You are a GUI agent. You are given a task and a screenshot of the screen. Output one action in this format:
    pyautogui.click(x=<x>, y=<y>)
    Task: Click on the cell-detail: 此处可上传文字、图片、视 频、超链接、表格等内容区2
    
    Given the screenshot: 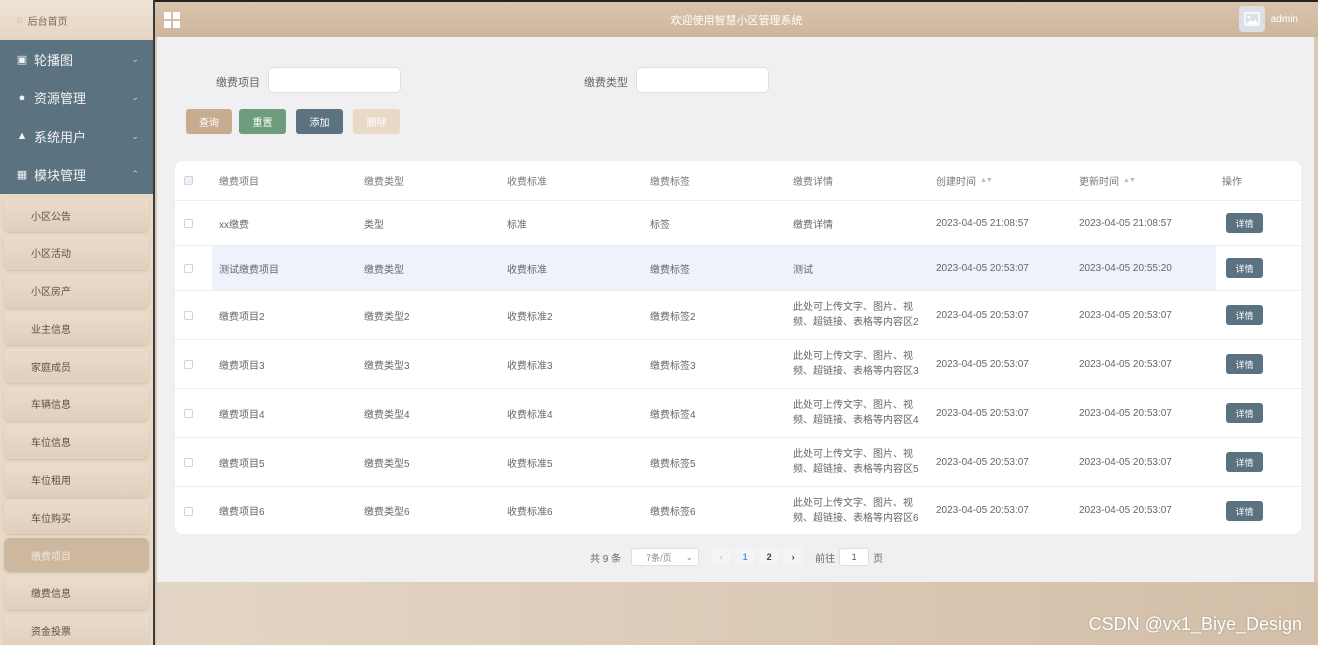 What is the action you would take?
    pyautogui.click(x=856, y=315)
    